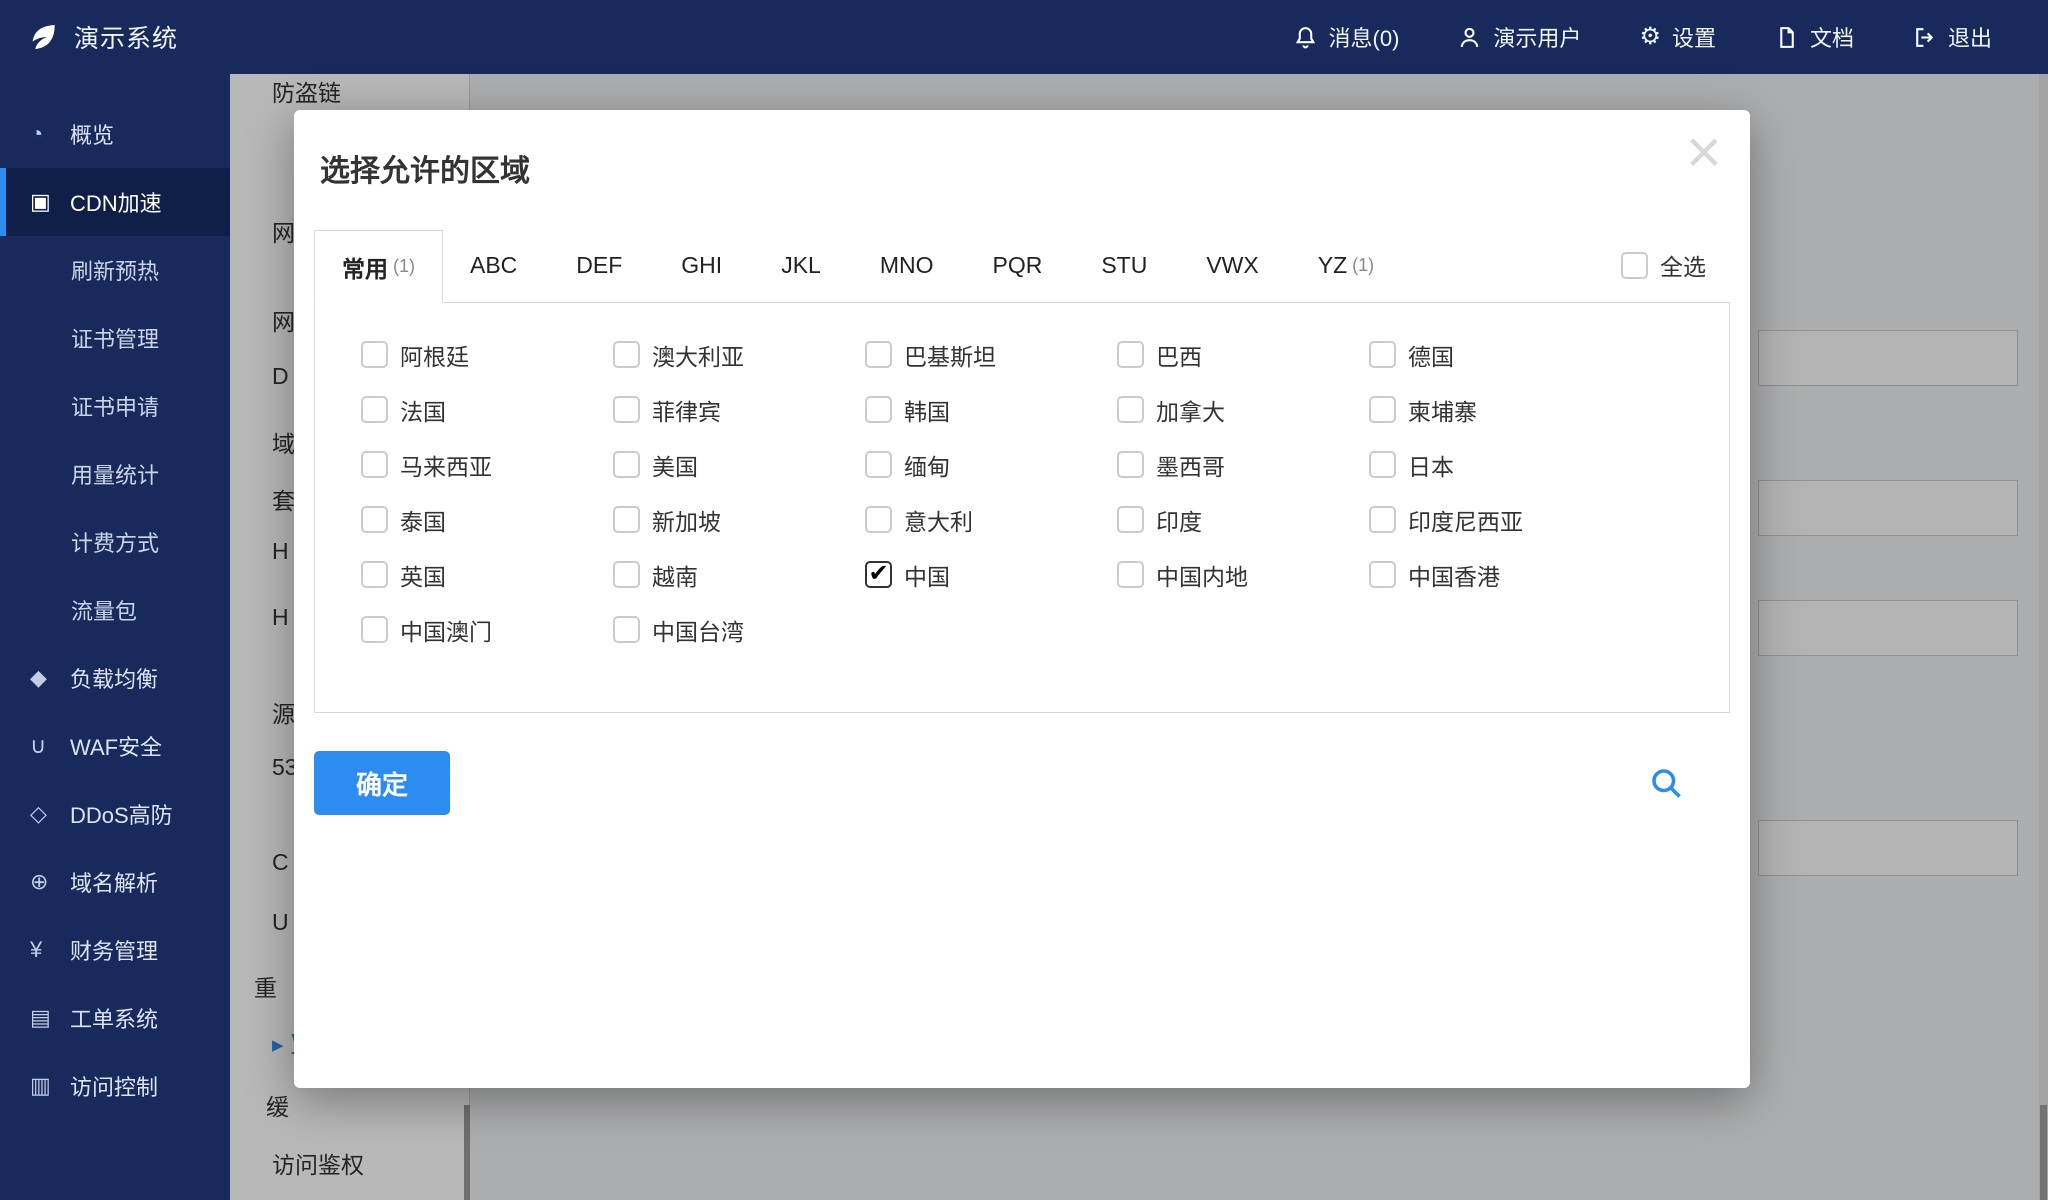  I want to click on region-tab: JKL, so click(803, 265).